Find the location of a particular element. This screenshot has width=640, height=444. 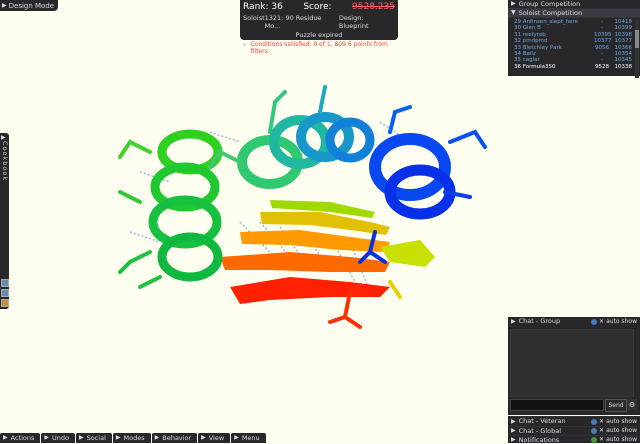

chat-global-label: Chat - Global is located at coordinates (540, 431).